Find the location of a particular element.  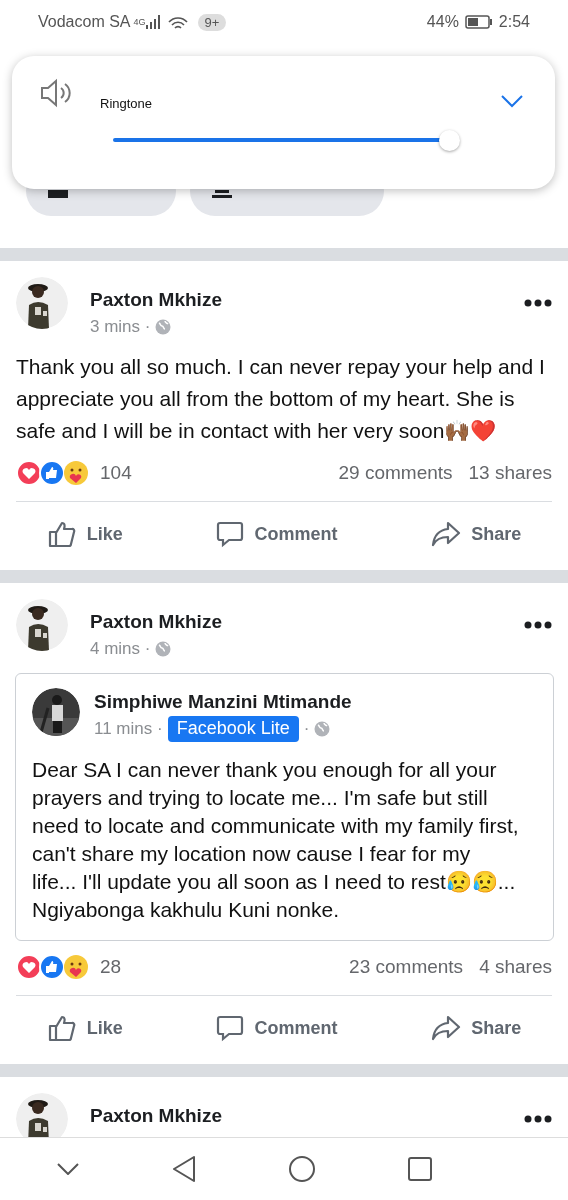

share-count: 4 shares is located at coordinates (515, 967).